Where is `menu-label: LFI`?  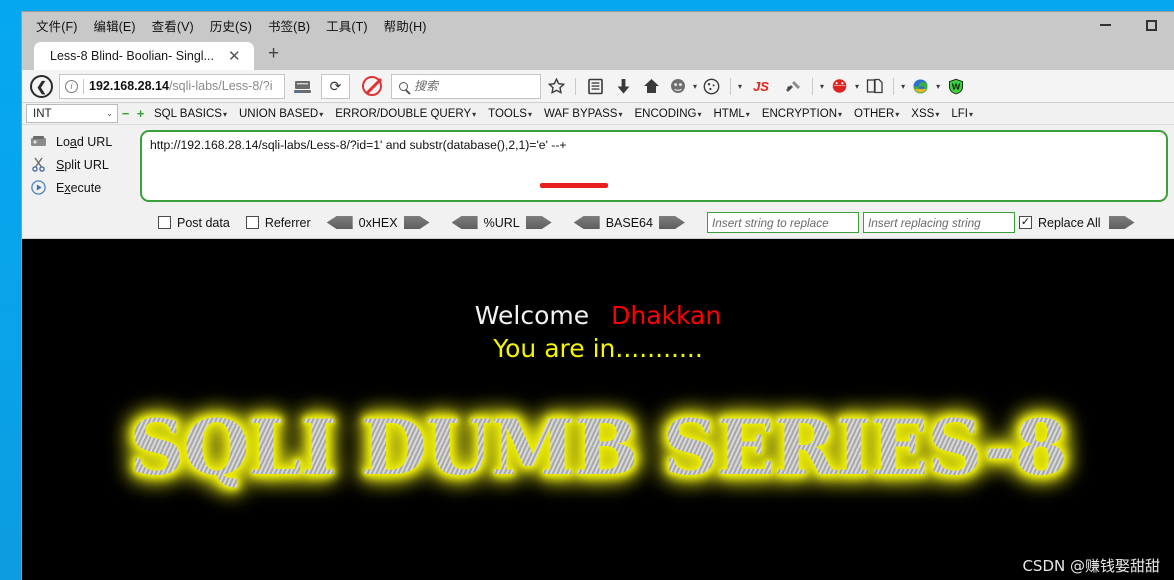
menu-label: LFI is located at coordinates (959, 113).